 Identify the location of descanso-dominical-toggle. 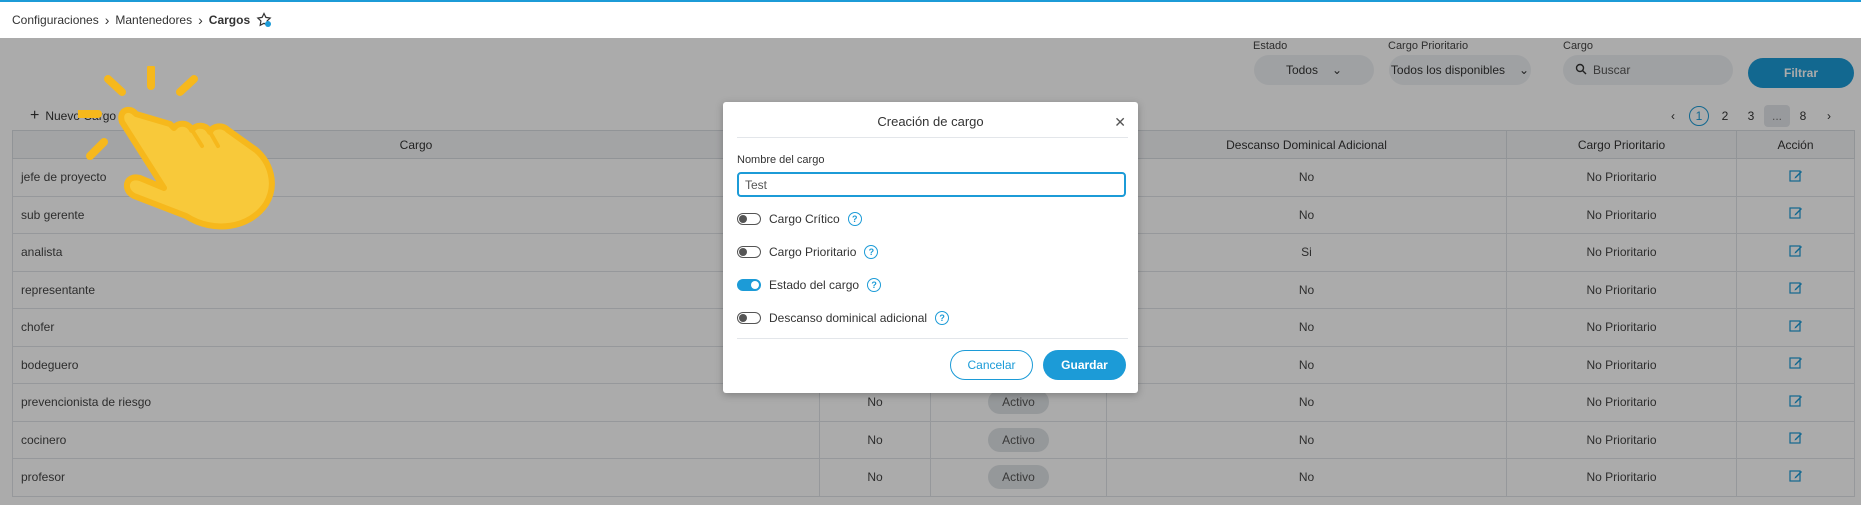
(749, 318).